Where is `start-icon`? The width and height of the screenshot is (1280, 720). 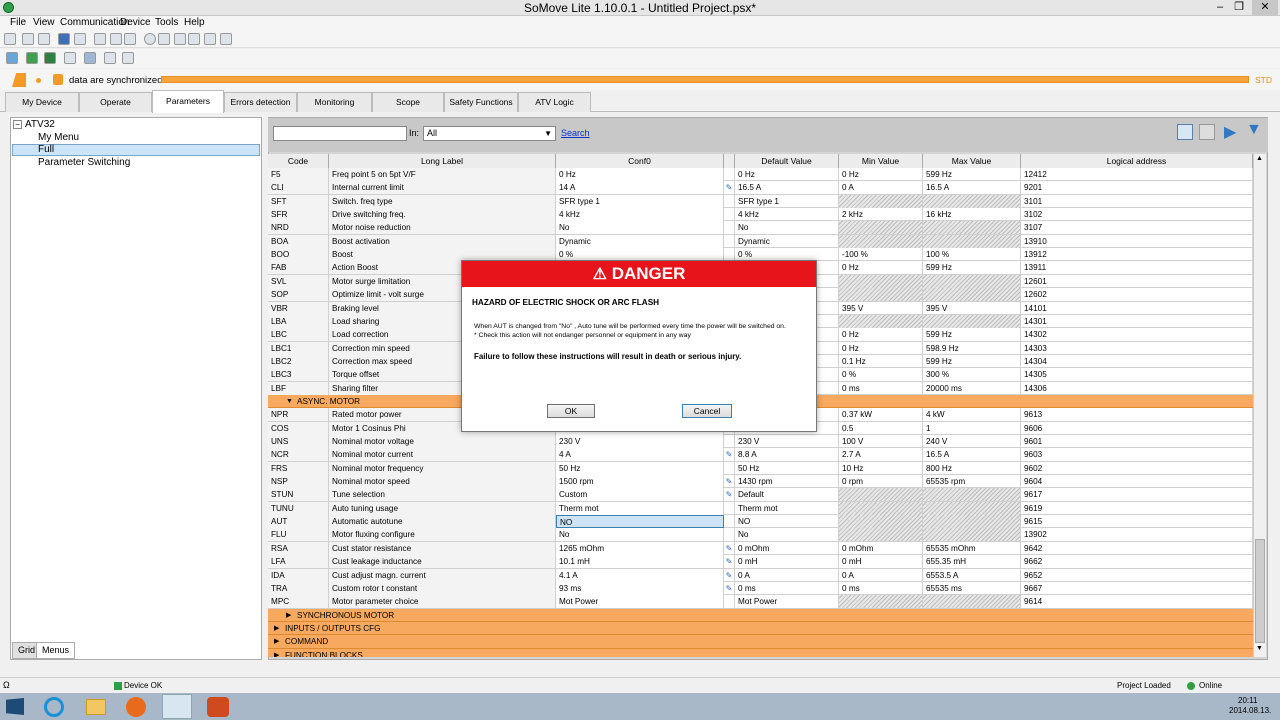 start-icon is located at coordinates (15, 706).